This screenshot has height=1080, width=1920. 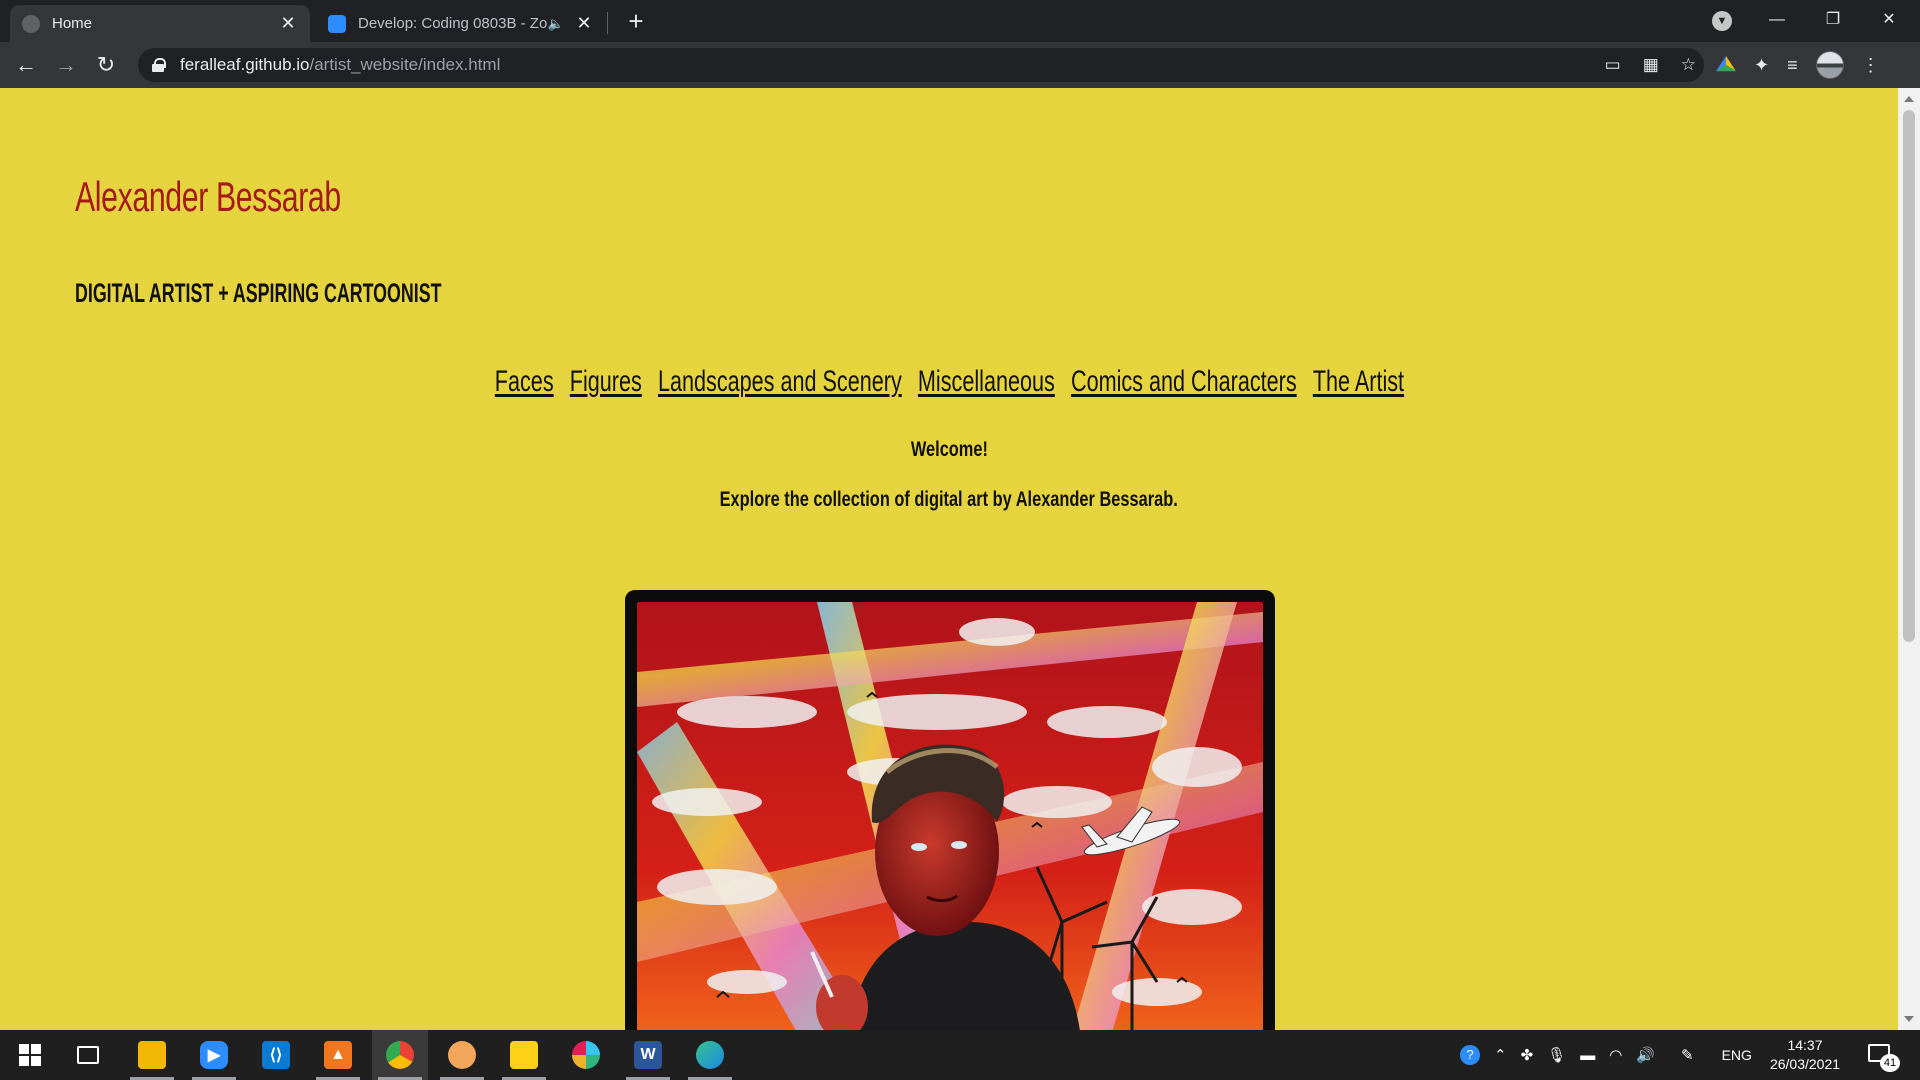 I want to click on clock-time: 14:37, so click(x=1805, y=1045).